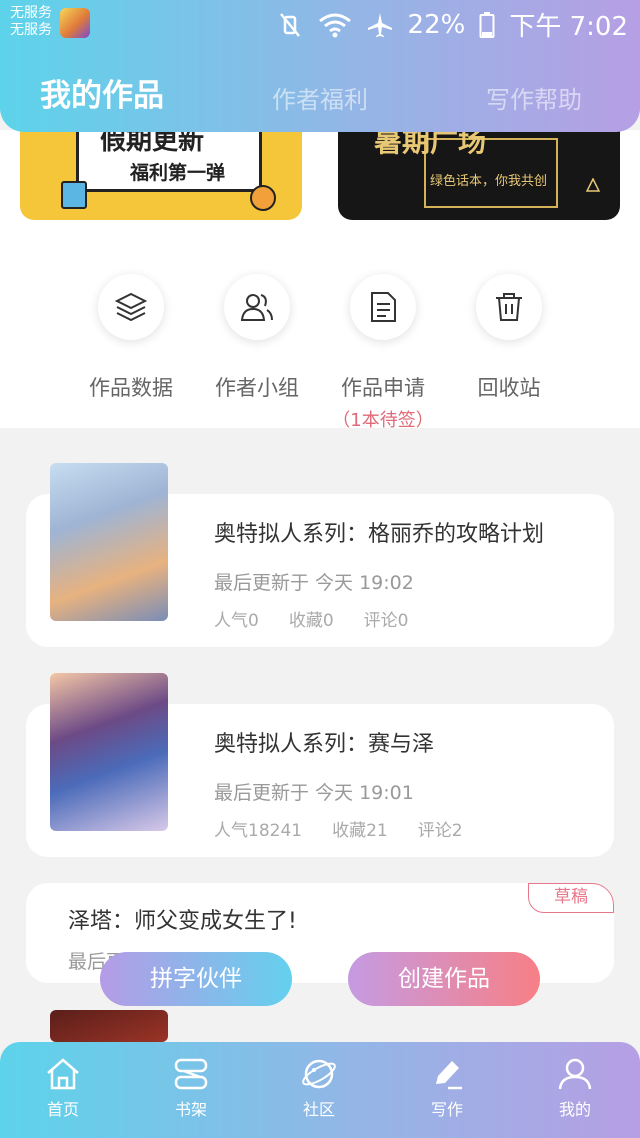  I want to click on work-stats: 人气0 收藏0 评论0, so click(311, 618).